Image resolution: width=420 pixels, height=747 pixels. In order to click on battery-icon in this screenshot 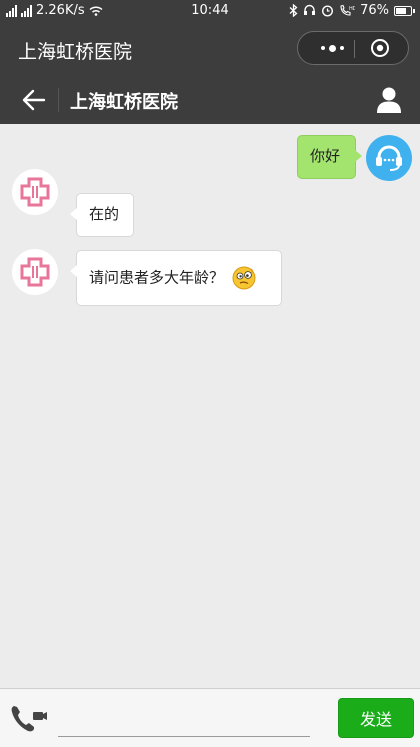, I will do `click(404, 10)`.